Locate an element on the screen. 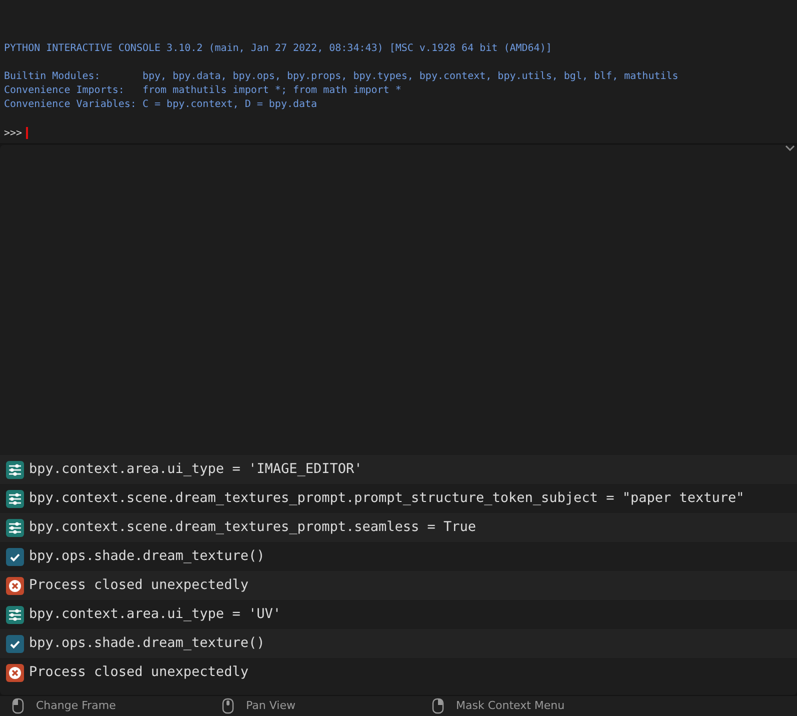  status-hint: Change Frame is located at coordinates (76, 706).